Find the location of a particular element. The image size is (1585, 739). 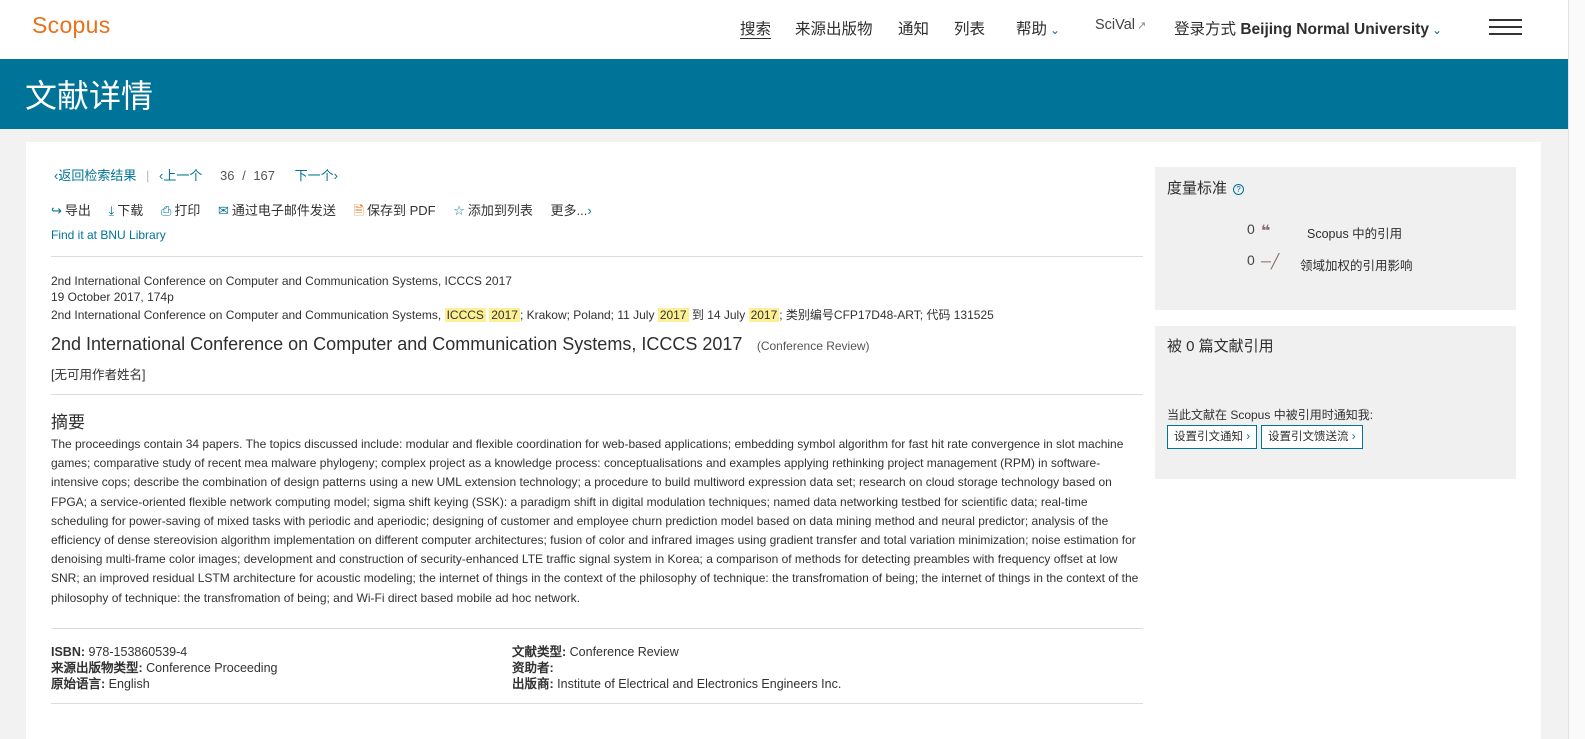

print-button: ⎙ 打印 is located at coordinates (180, 210).